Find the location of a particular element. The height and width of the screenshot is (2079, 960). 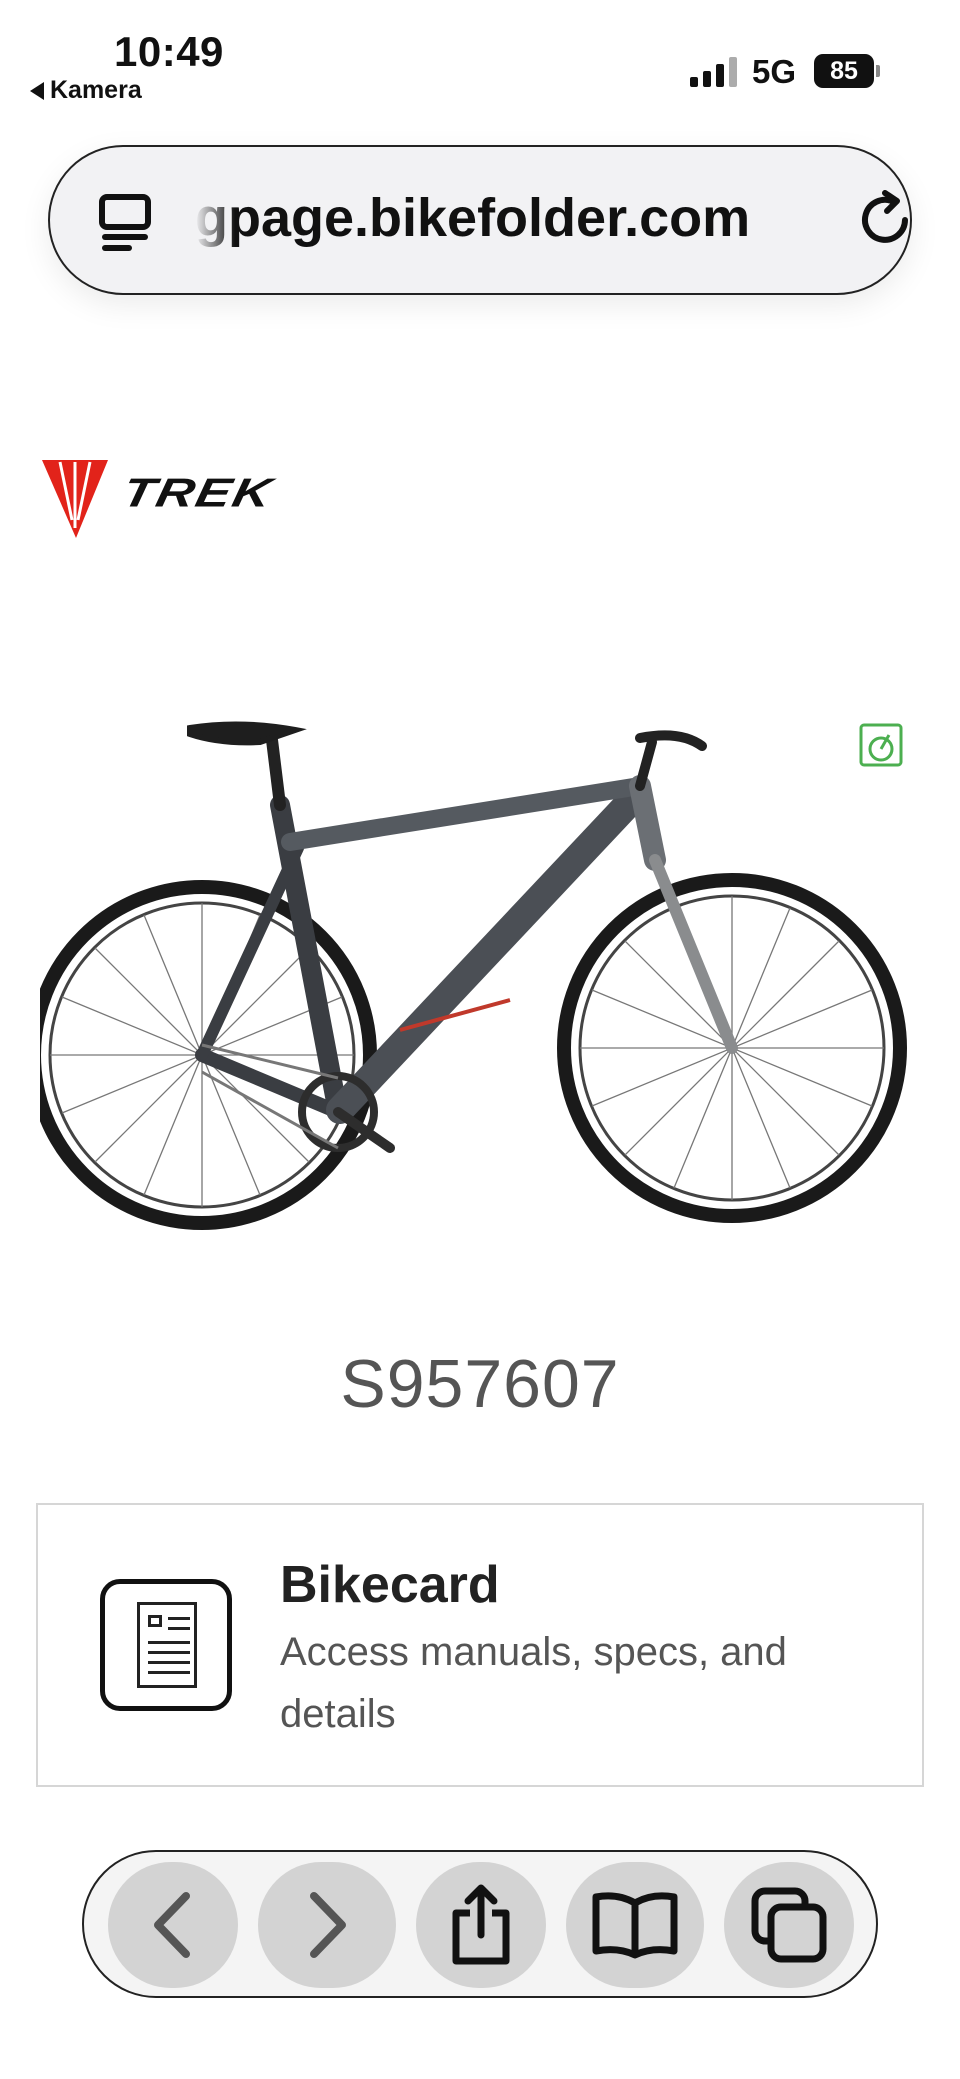

back-to-app-link: Kamera is located at coordinates (86, 90).